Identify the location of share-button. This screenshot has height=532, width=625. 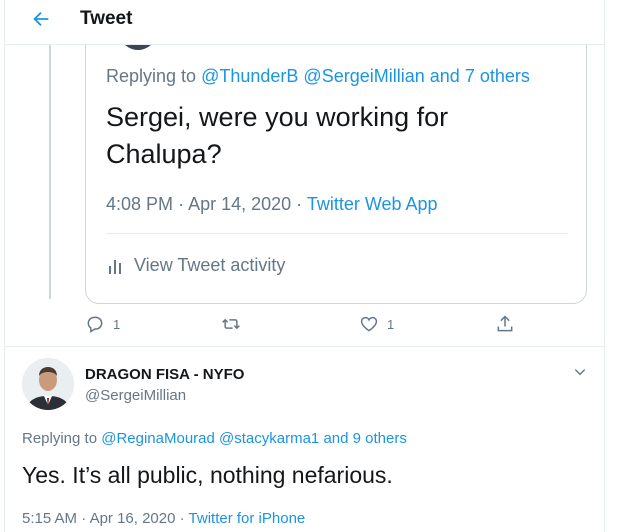
(509, 324).